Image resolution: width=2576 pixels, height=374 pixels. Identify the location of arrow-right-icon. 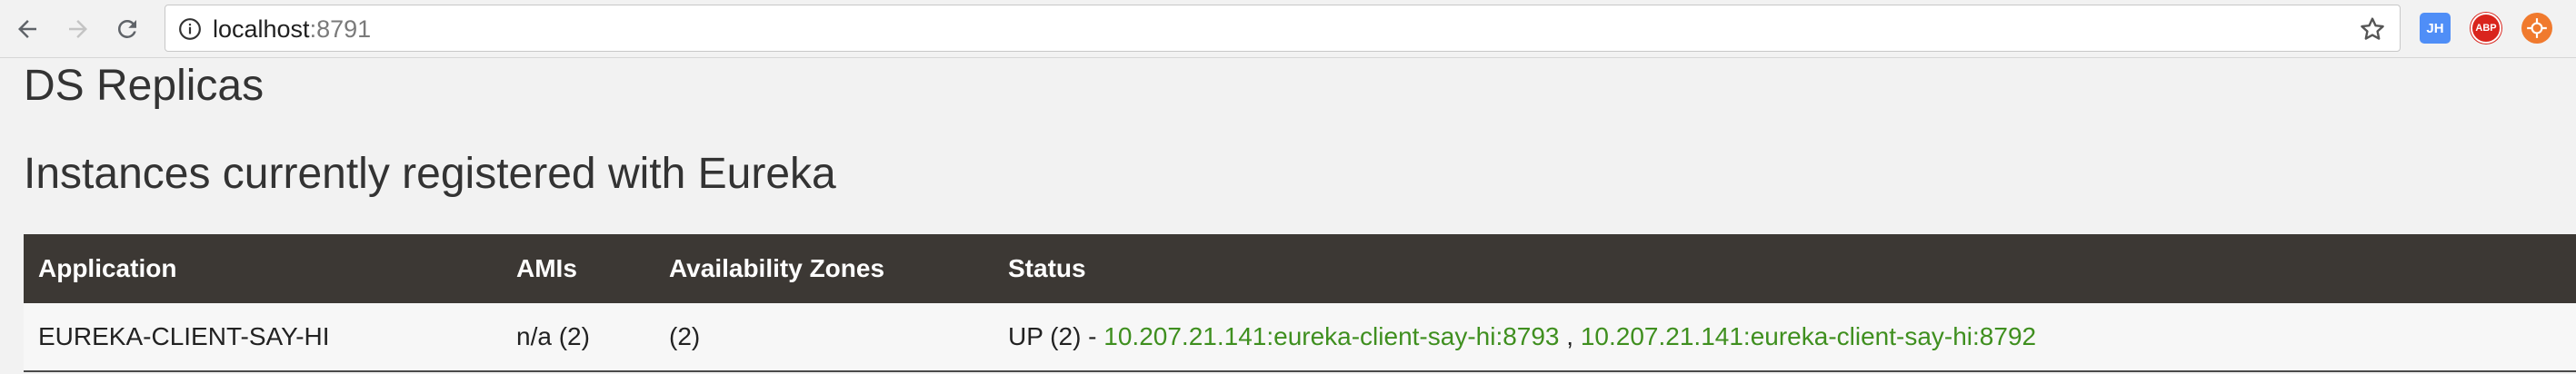
(78, 29).